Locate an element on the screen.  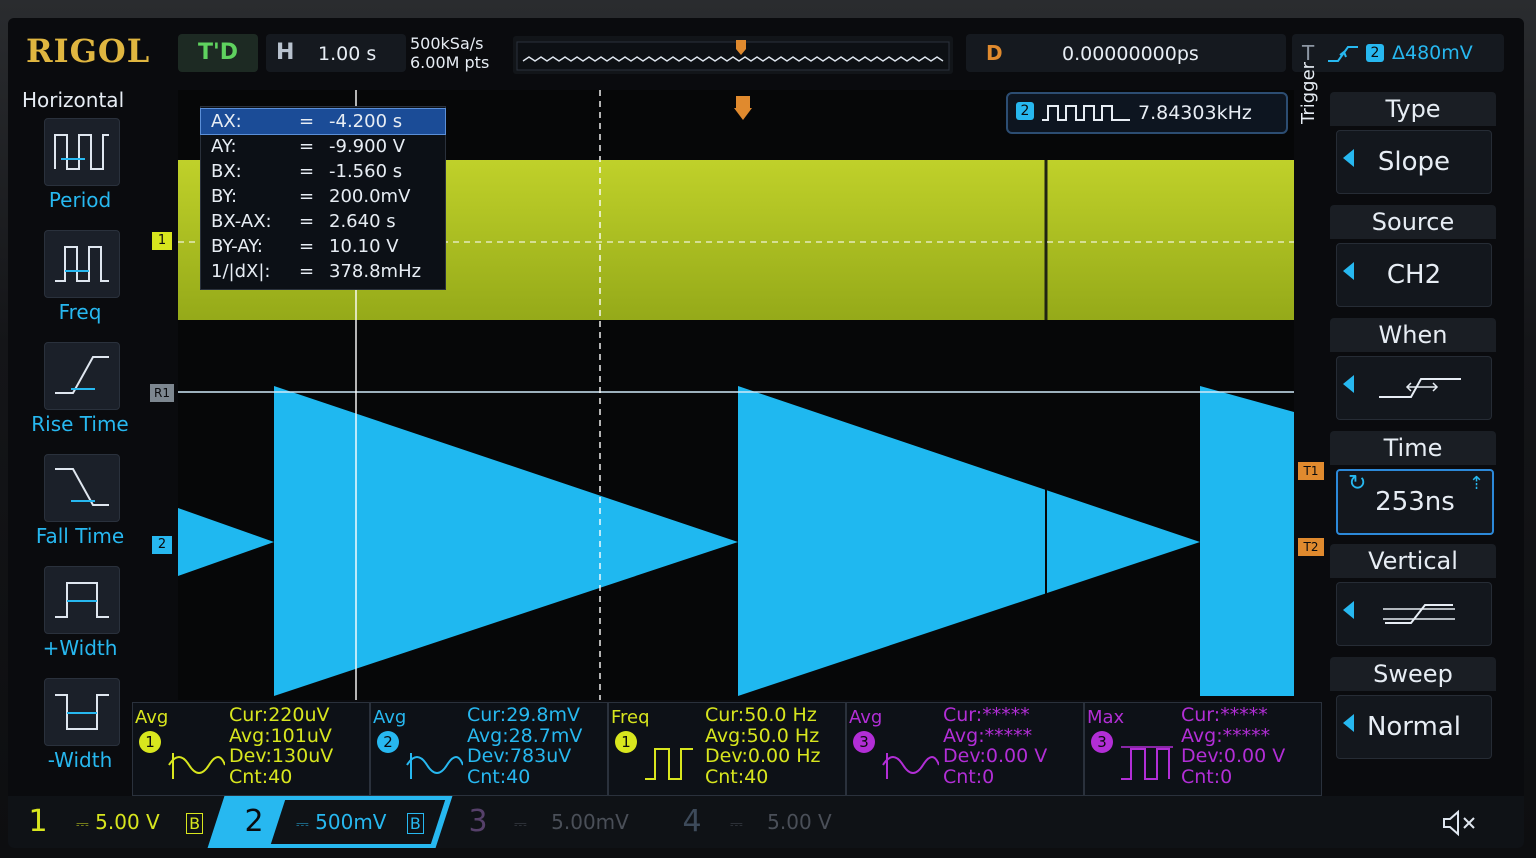
trigger-vertical: Vertical is located at coordinates (1413, 598).